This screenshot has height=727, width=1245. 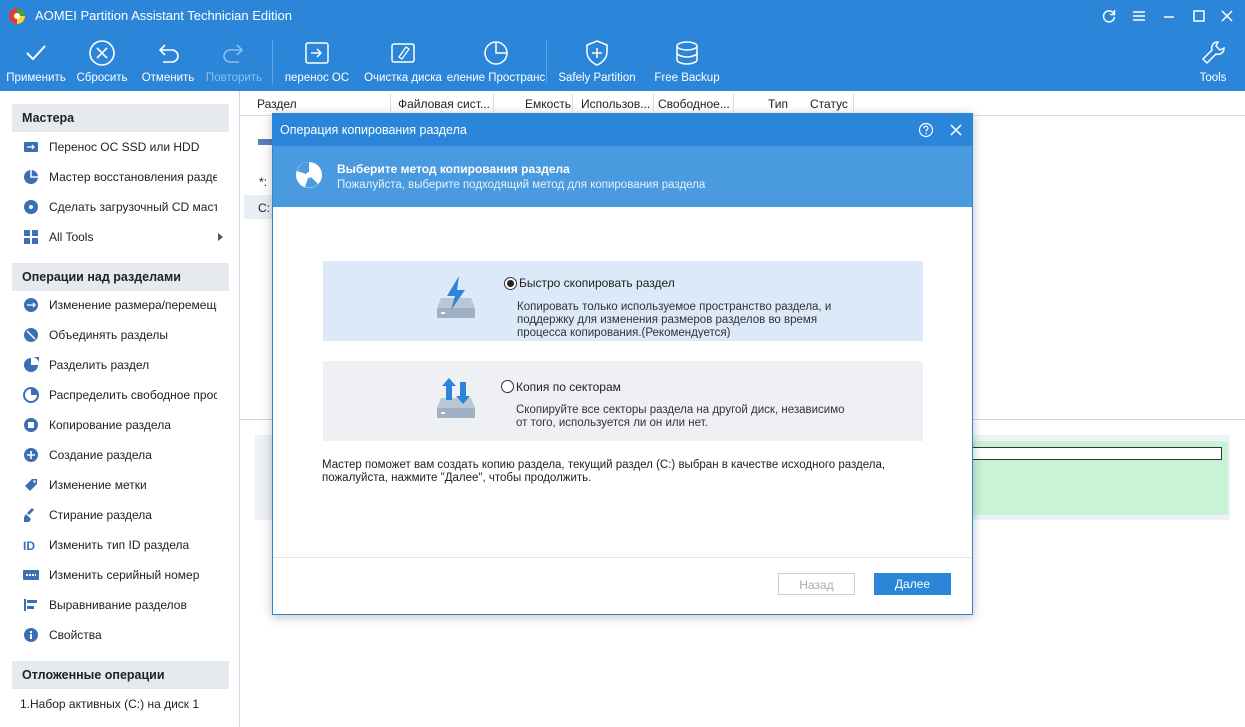 What do you see at coordinates (120, 177) in the screenshot?
I see `sidebar-item-recovery: Мастер восстановления раздела` at bounding box center [120, 177].